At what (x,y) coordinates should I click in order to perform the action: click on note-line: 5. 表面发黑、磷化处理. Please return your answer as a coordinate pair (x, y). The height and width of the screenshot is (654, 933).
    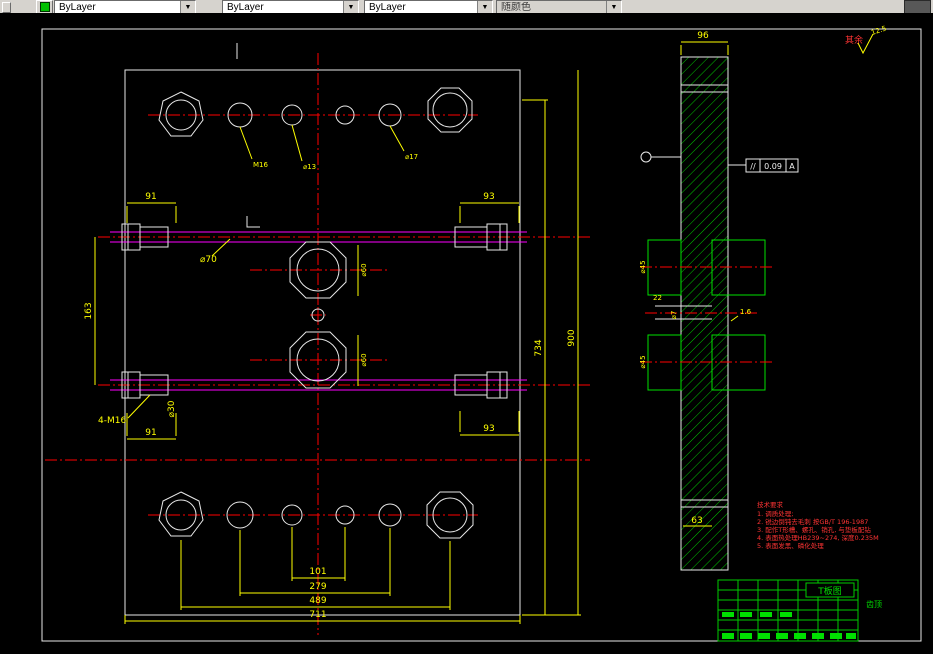
    Looking at the image, I should click on (790, 545).